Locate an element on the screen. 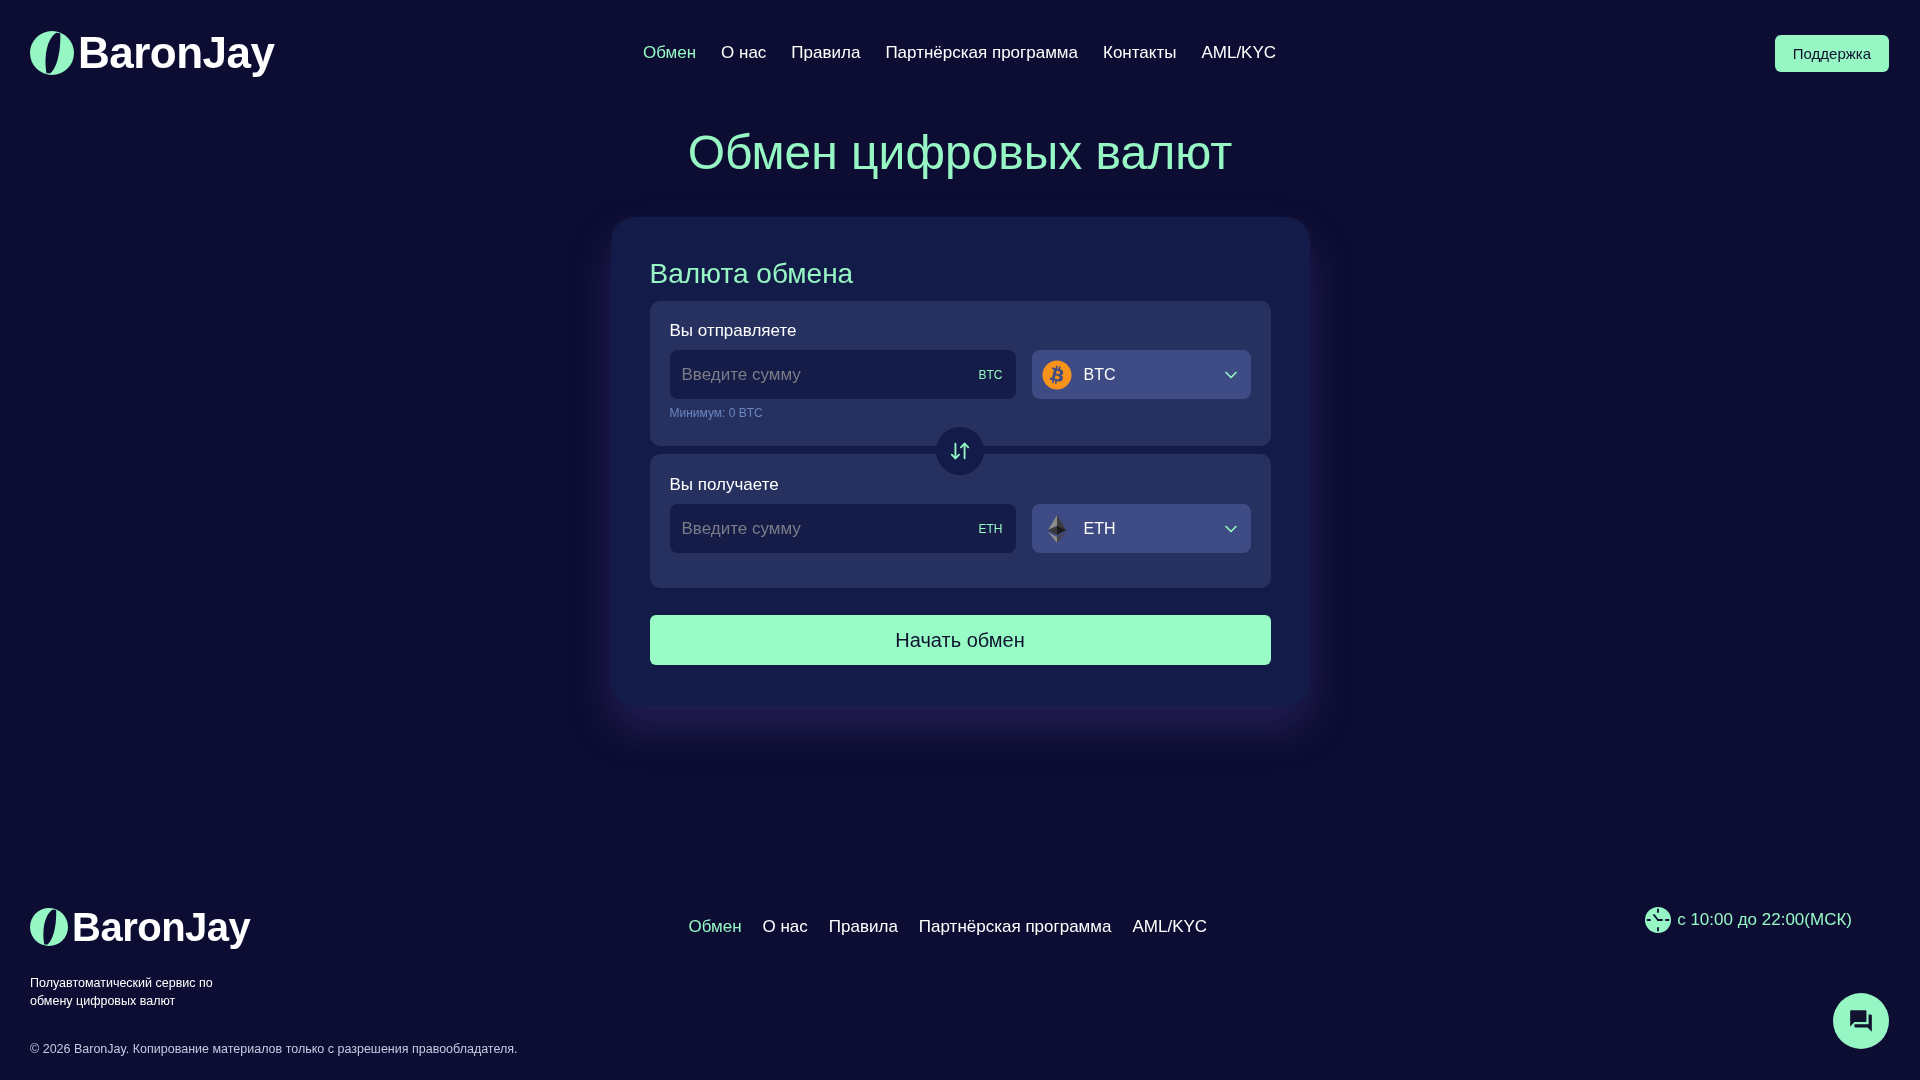 This screenshot has width=1920, height=1080. page-title: Обмен цифровых валют is located at coordinates (960, 153).